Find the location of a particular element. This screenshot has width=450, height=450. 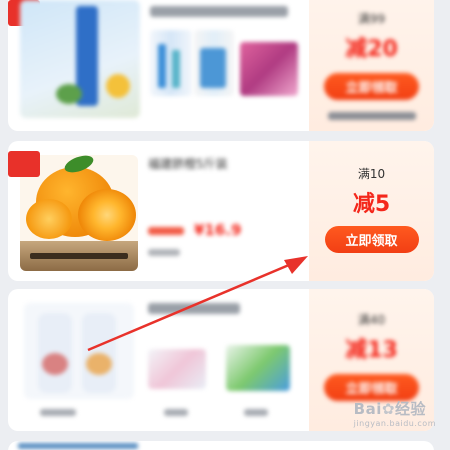

coupon-panel: 满99 减20 立即领取 is located at coordinates (371, 65).